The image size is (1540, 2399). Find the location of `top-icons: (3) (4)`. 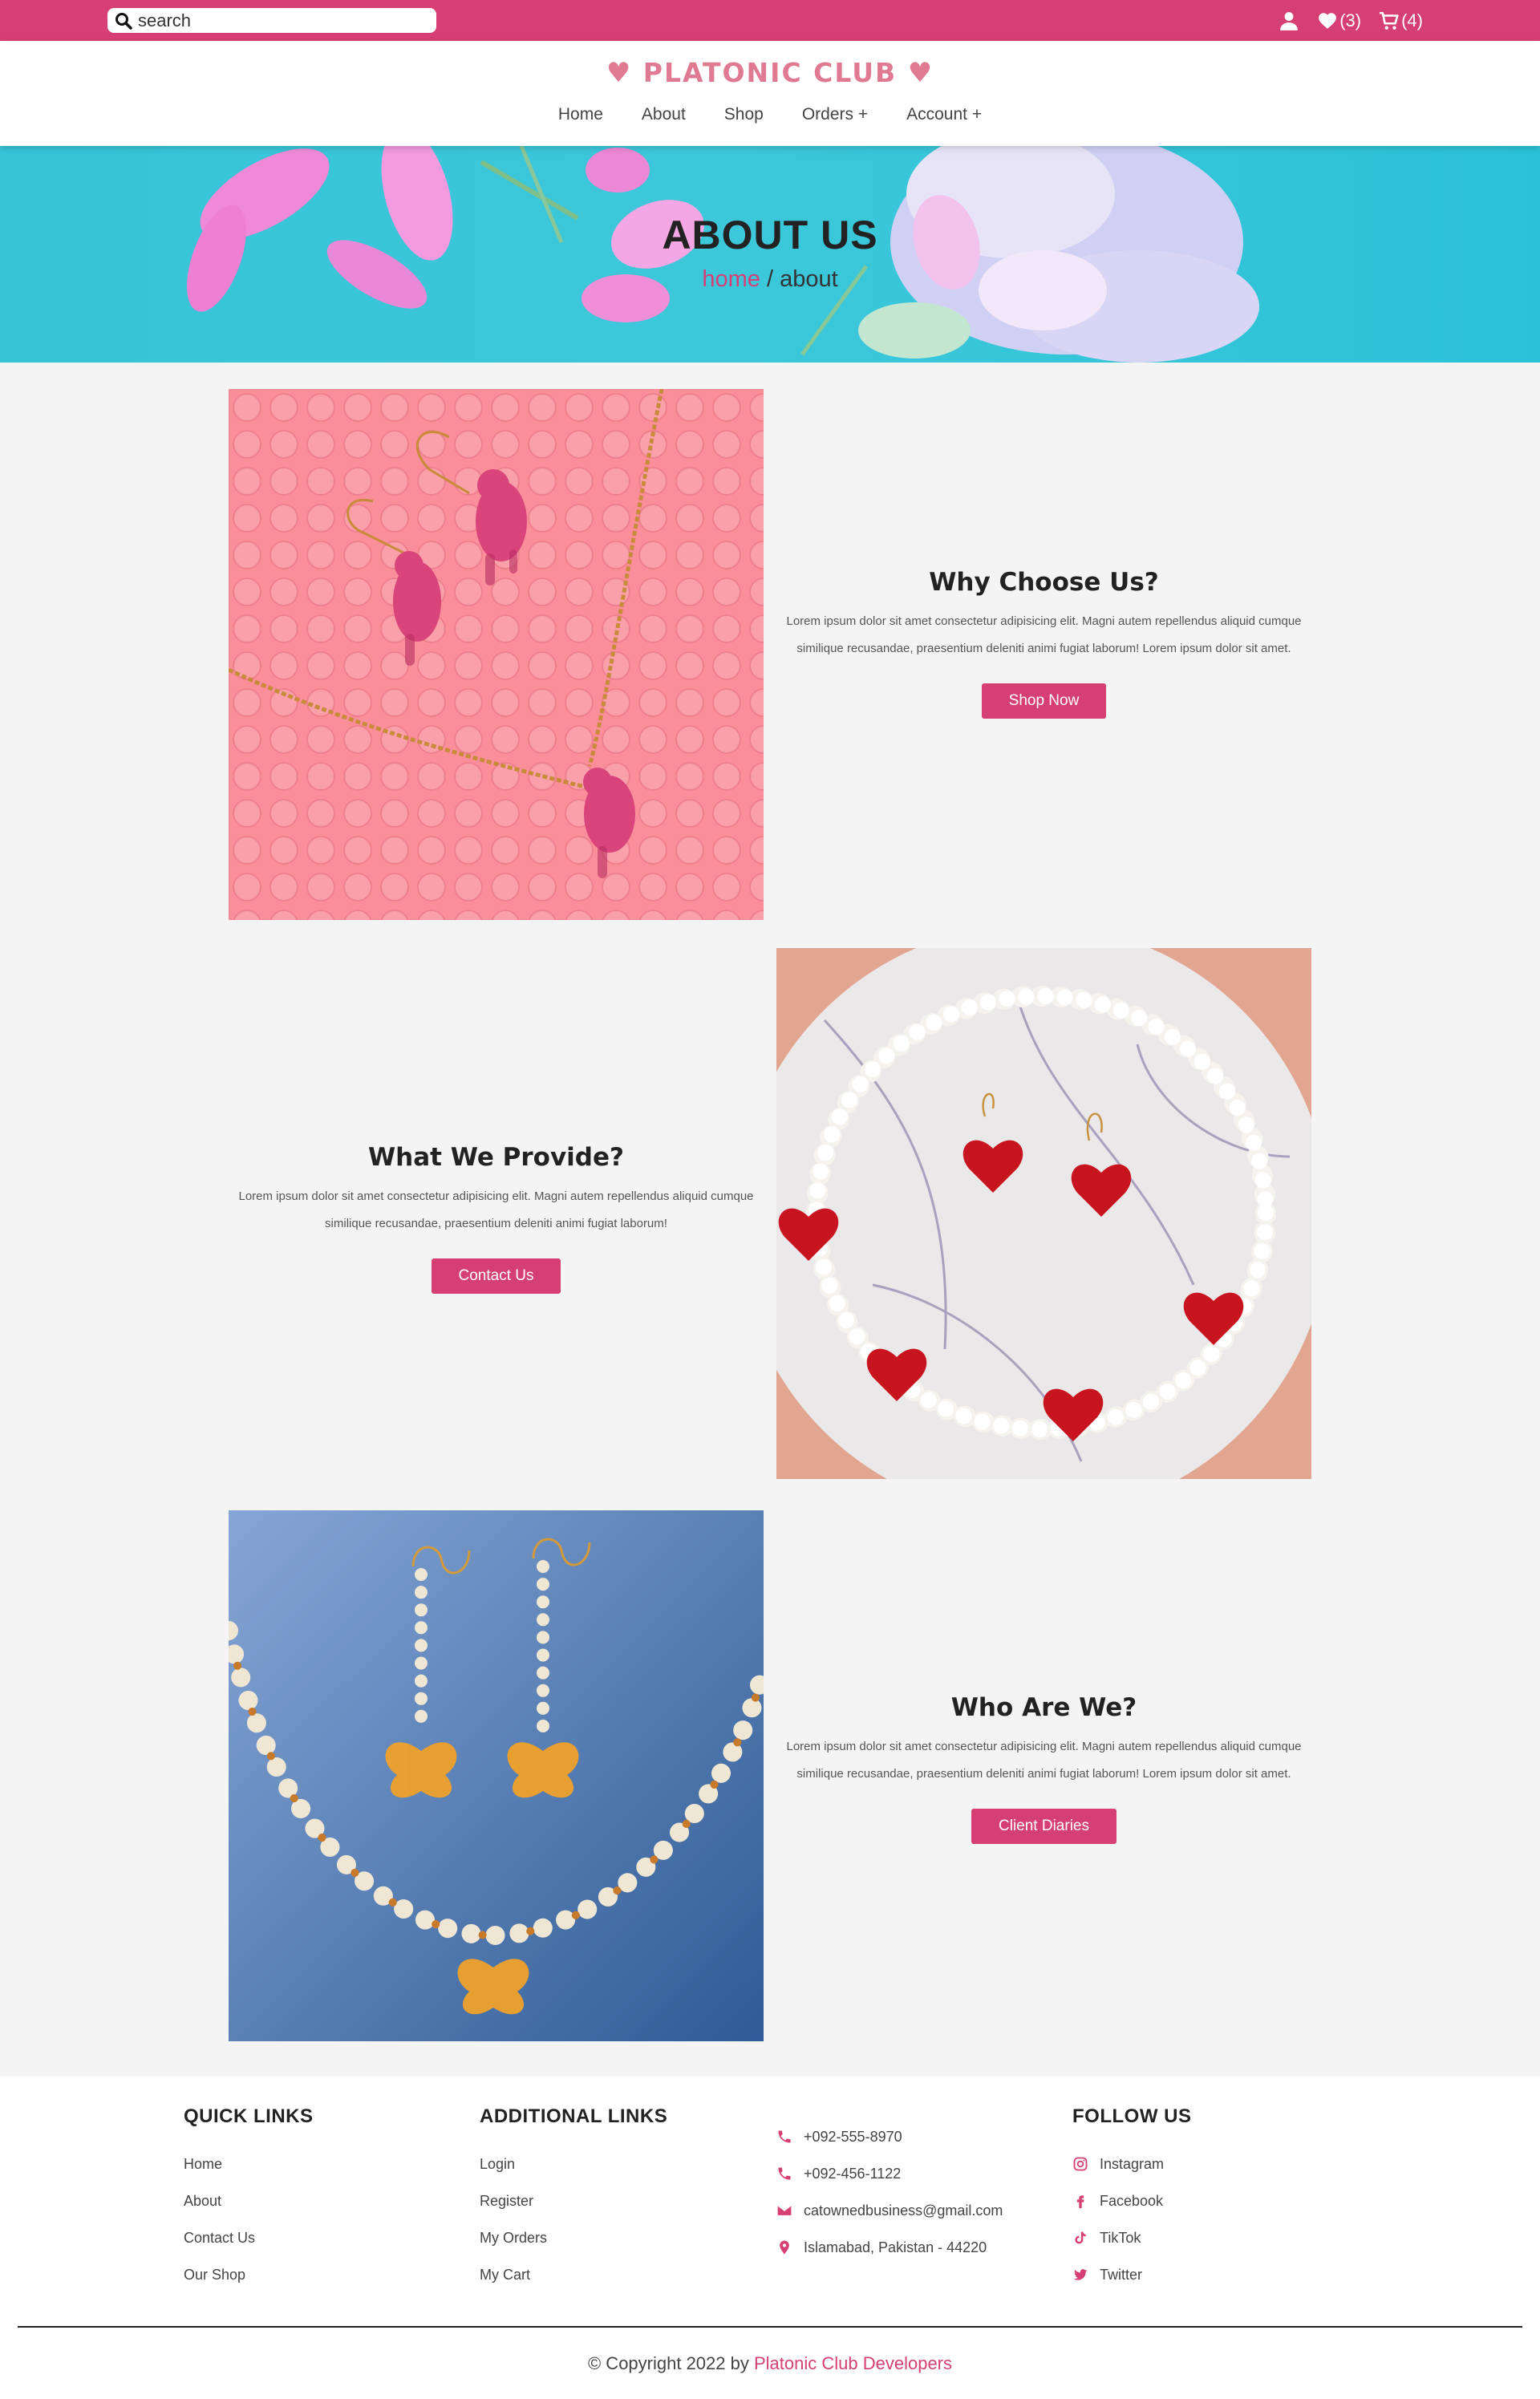

top-icons: (3) (4) is located at coordinates (1351, 21).